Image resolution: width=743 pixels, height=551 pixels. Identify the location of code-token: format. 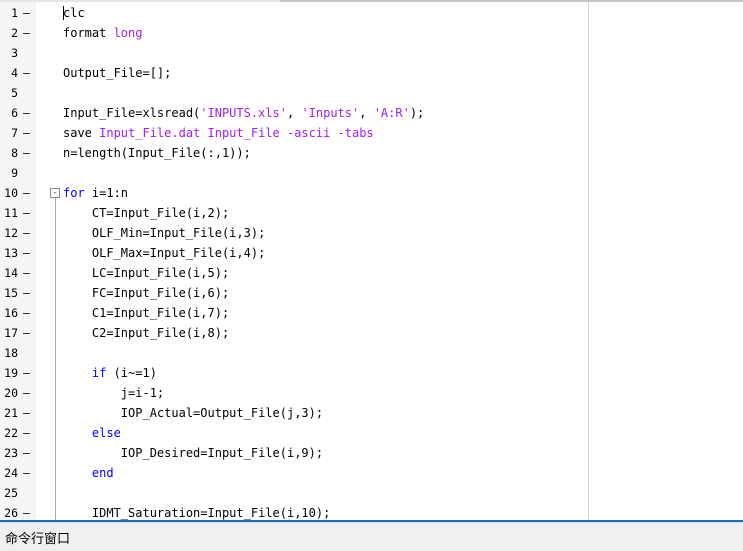
(88, 33).